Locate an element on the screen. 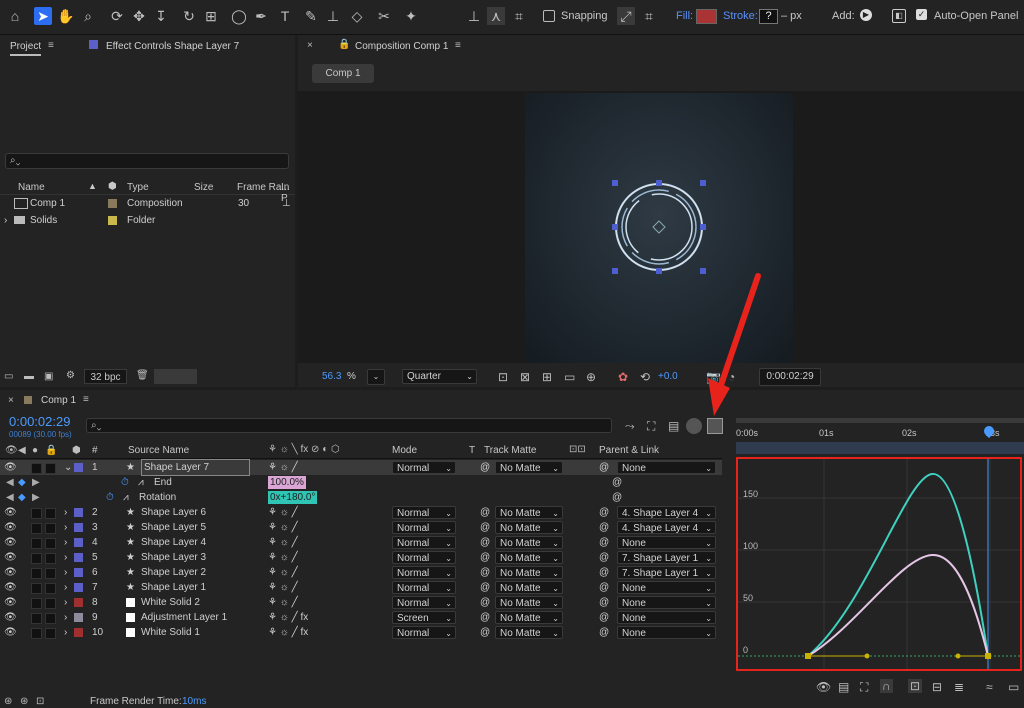 The height and width of the screenshot is (708, 1024). graph-type-icon: ▤ is located at coordinates (843, 687).